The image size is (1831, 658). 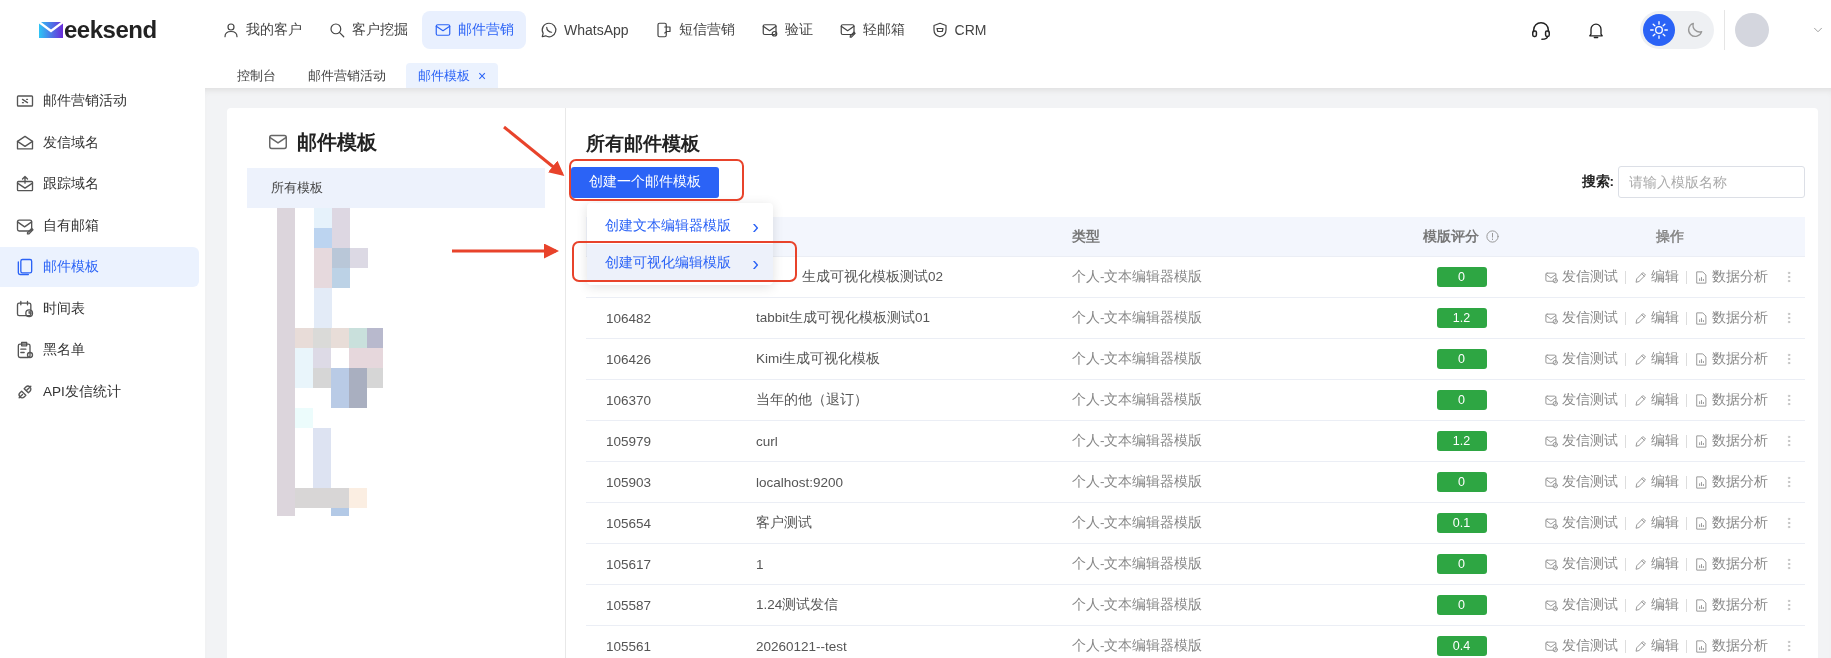 What do you see at coordinates (99, 101) in the screenshot?
I see `sidebar-item: 邮件营销活动` at bounding box center [99, 101].